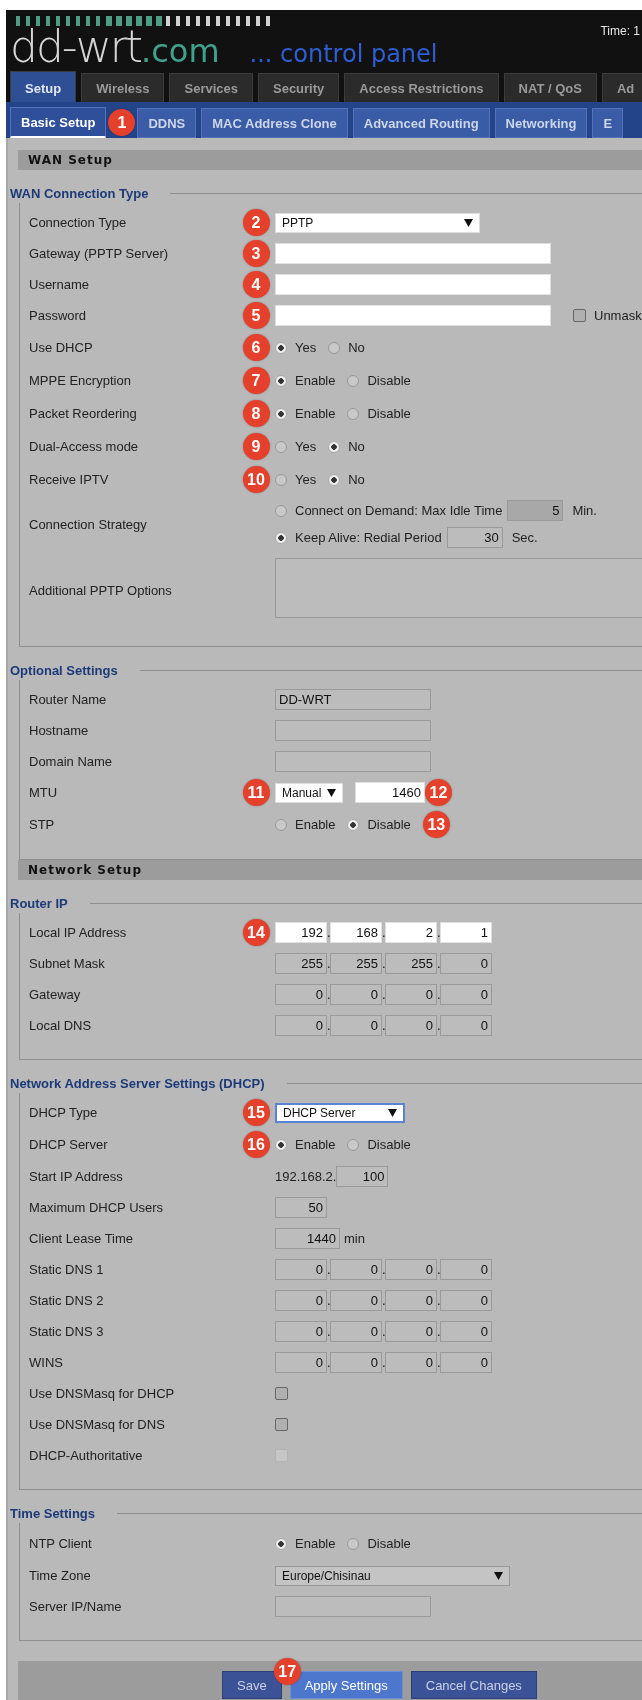  I want to click on menu-tab: Ad, so click(621, 87).